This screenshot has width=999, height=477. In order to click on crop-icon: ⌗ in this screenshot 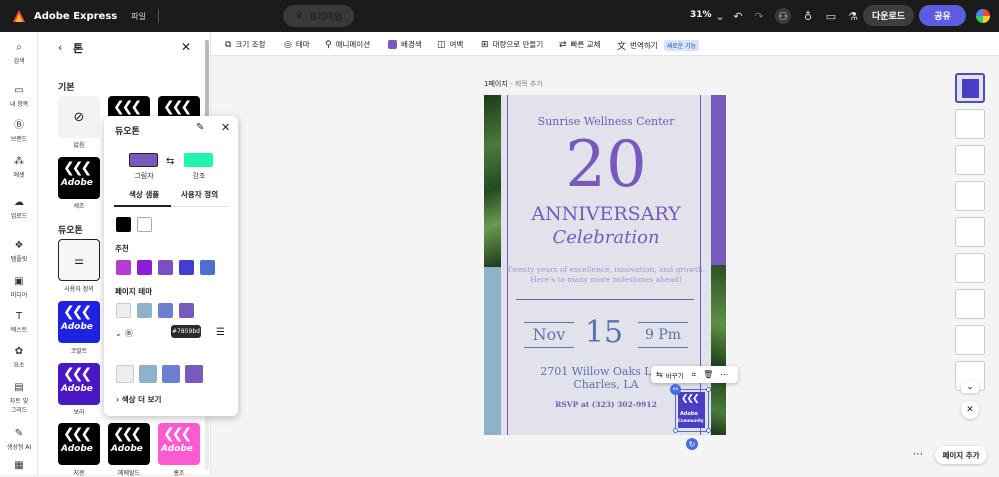, I will do `click(694, 375)`.